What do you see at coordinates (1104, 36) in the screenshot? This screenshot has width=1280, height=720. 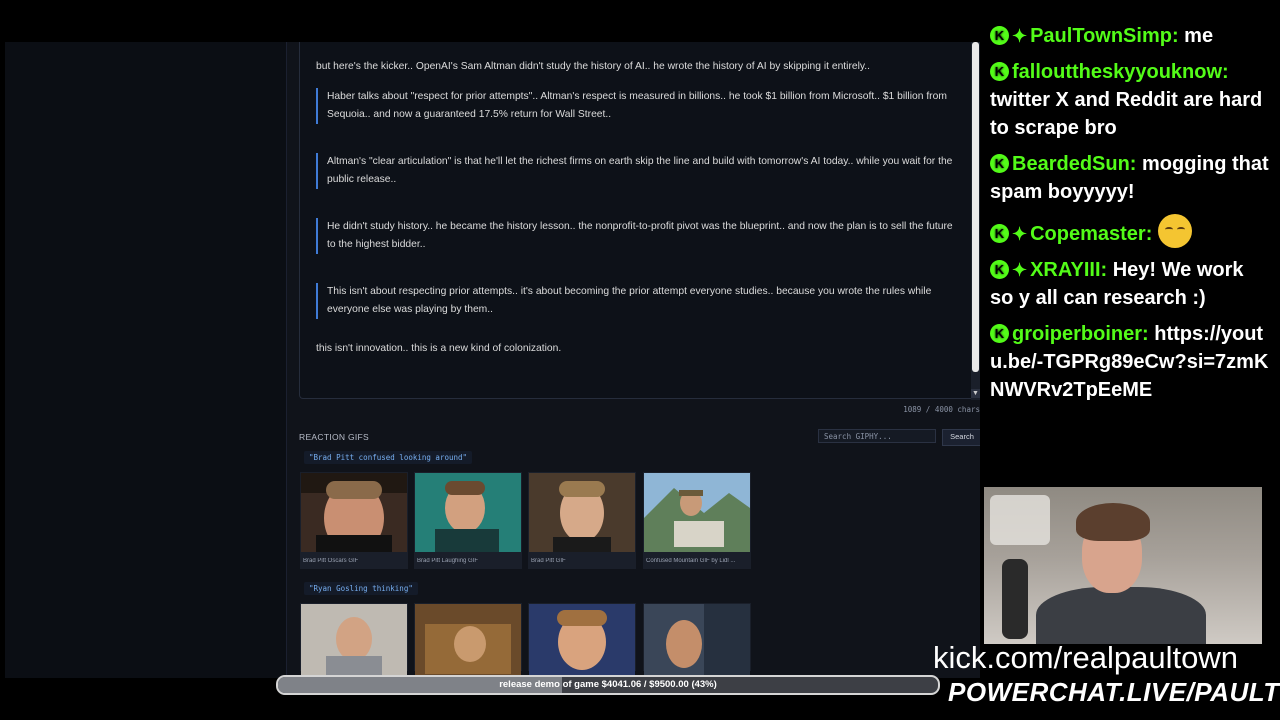 I see `chat-username: PaulTownSimp:` at bounding box center [1104, 36].